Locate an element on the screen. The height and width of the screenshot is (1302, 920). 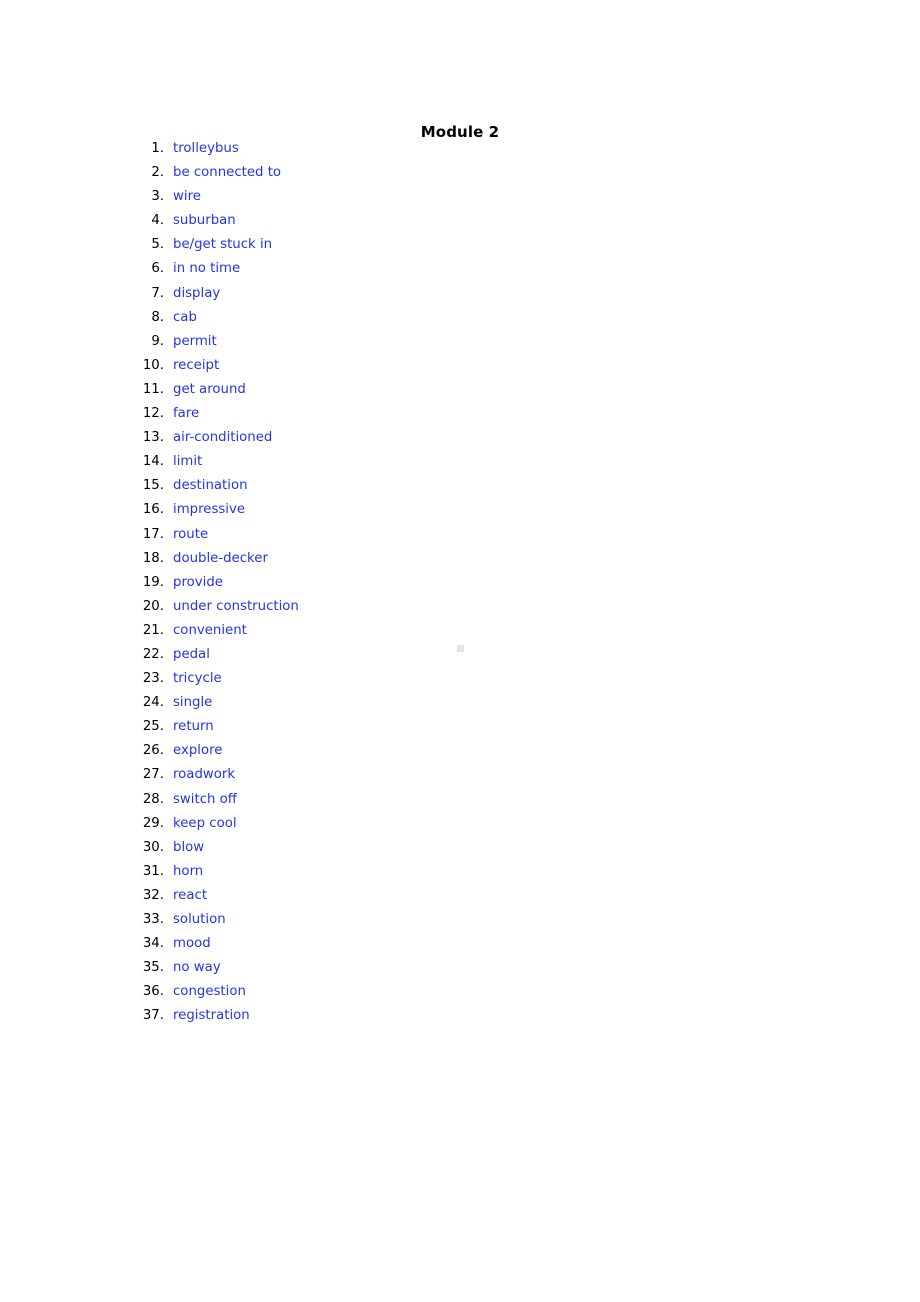
list-item-number: 15. is located at coordinates (153, 486).